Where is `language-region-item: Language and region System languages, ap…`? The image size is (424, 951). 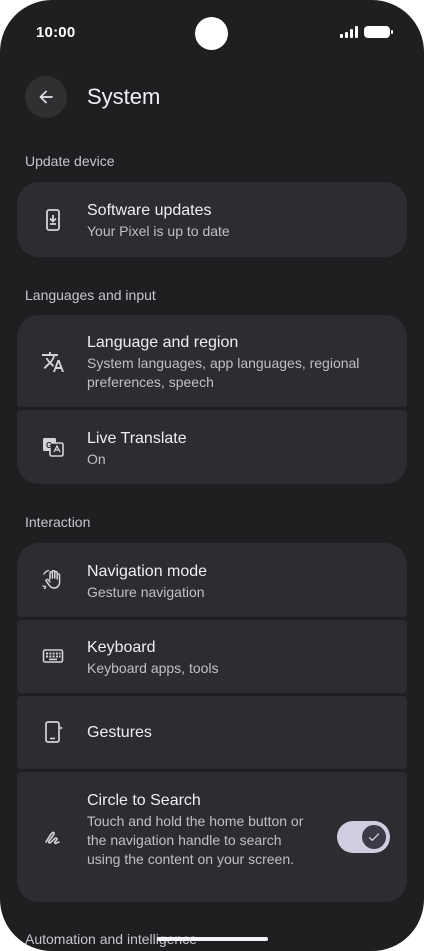
language-region-item: Language and region System languages, ap… is located at coordinates (212, 361).